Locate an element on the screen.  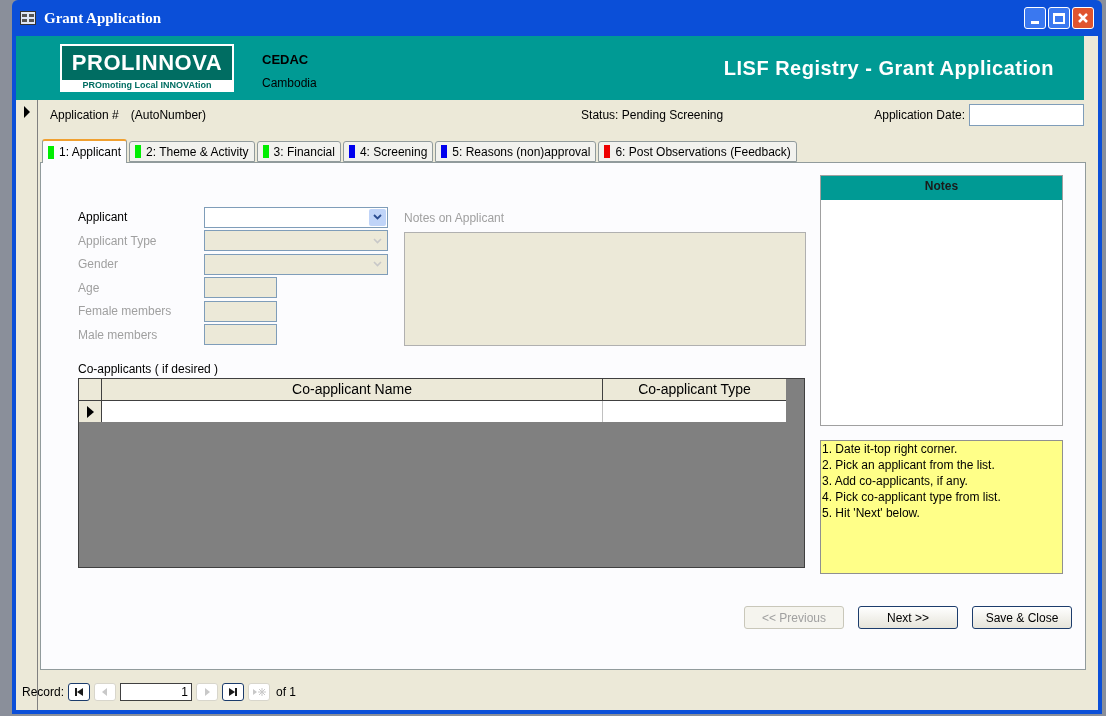
organization-name: CEDAC is located at coordinates (286, 60).